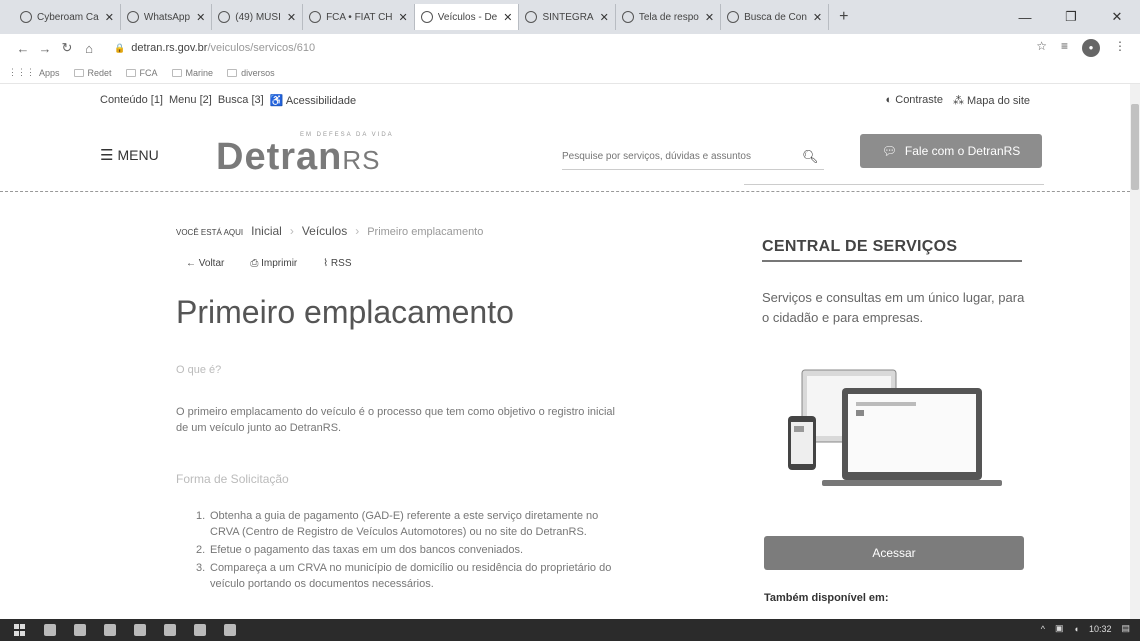 This screenshot has height=641, width=1140. Describe the element at coordinates (141, 73) in the screenshot. I see `bookmark-folder: FCA` at that location.